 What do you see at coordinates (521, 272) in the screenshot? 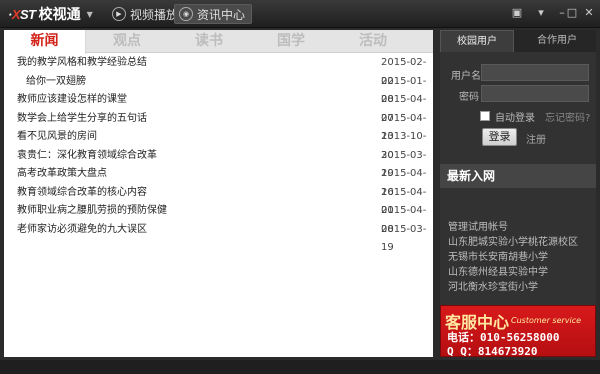
I see `list-item: 山东德州经县实验中学` at bounding box center [521, 272].